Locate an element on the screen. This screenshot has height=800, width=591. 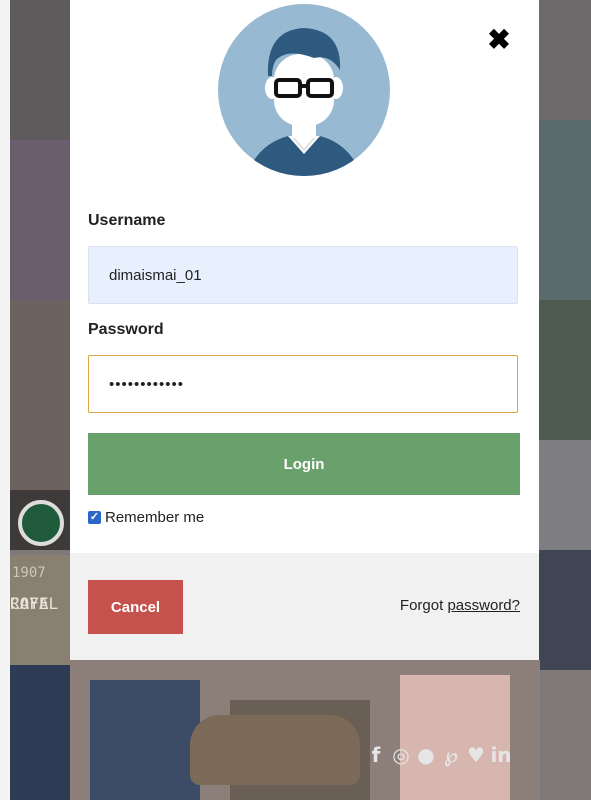
car-illustration is located at coordinates (275, 750).